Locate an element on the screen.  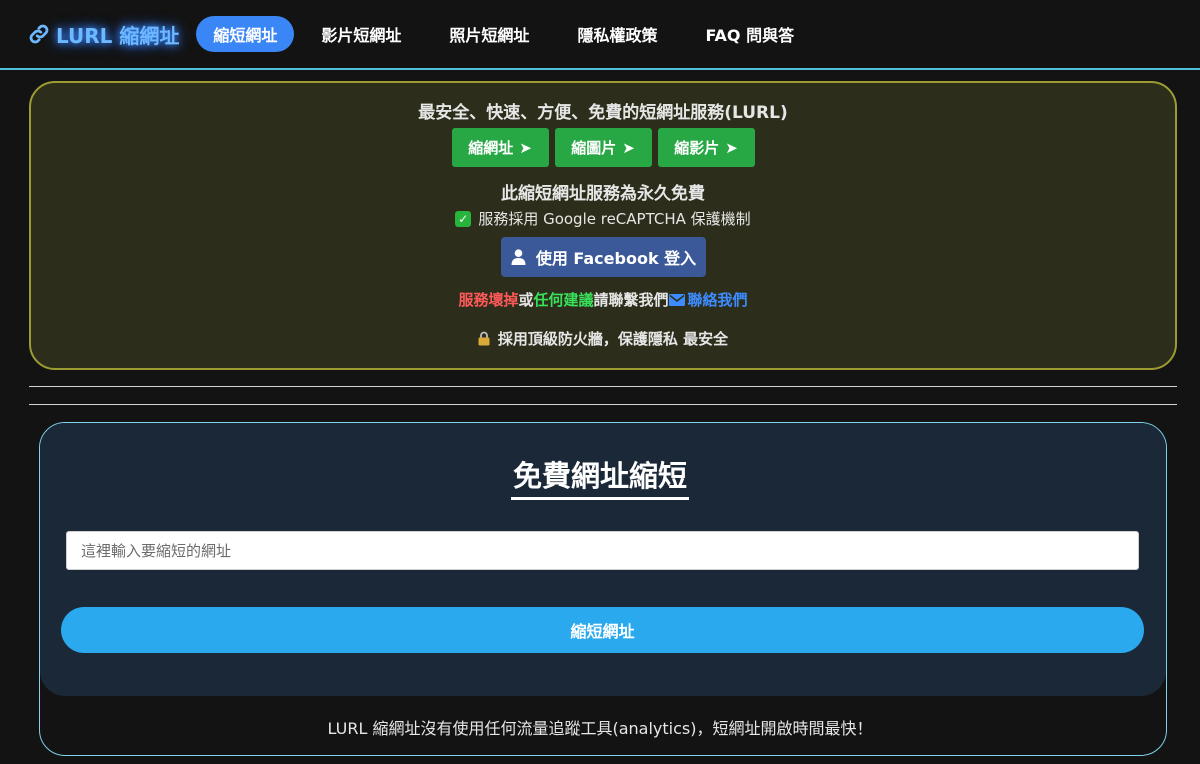
nav-faq: FAQ 問與答 is located at coordinates (749, 34).